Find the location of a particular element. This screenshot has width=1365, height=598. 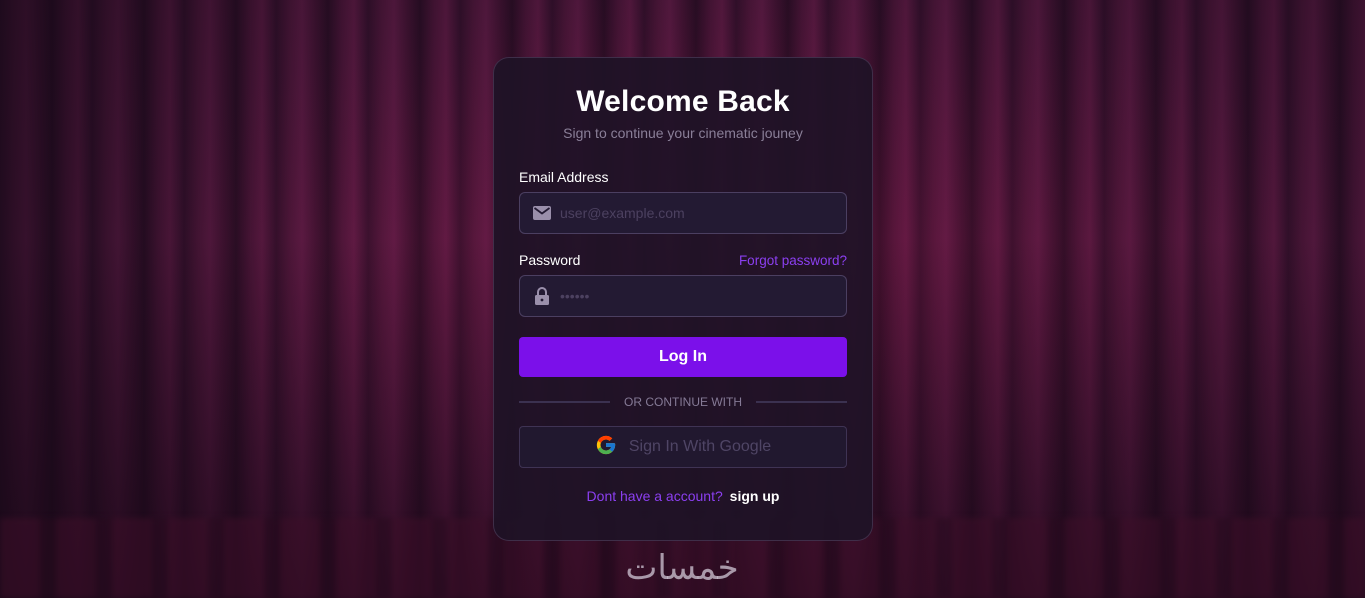

login-button: Log In is located at coordinates (683, 357).